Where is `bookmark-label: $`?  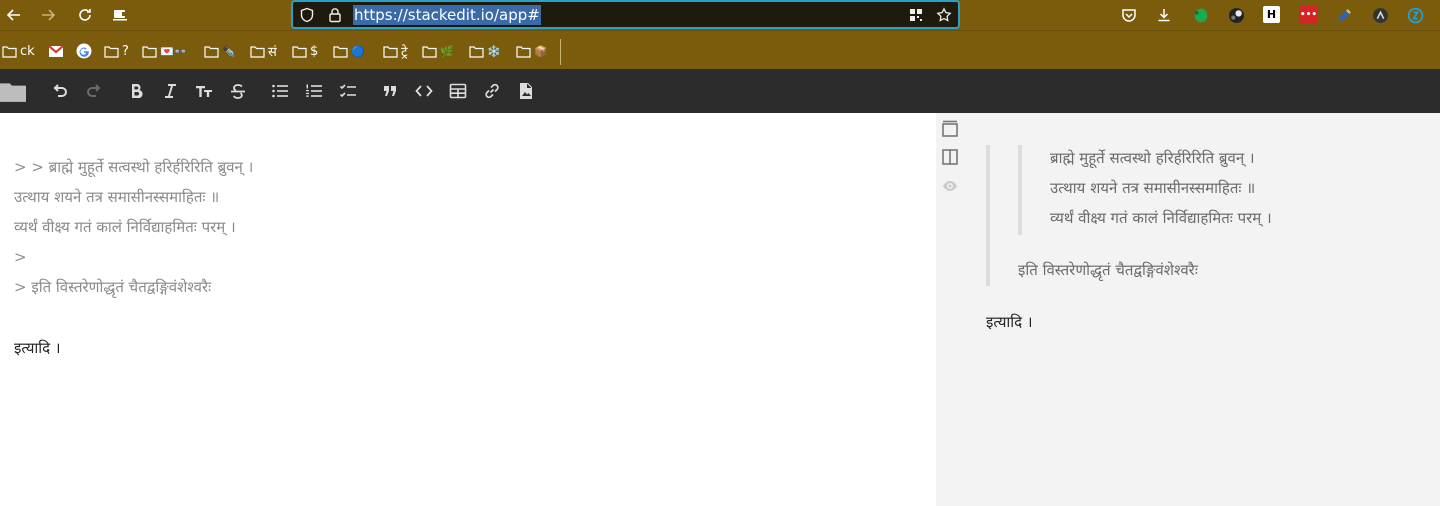 bookmark-label: $ is located at coordinates (314, 51).